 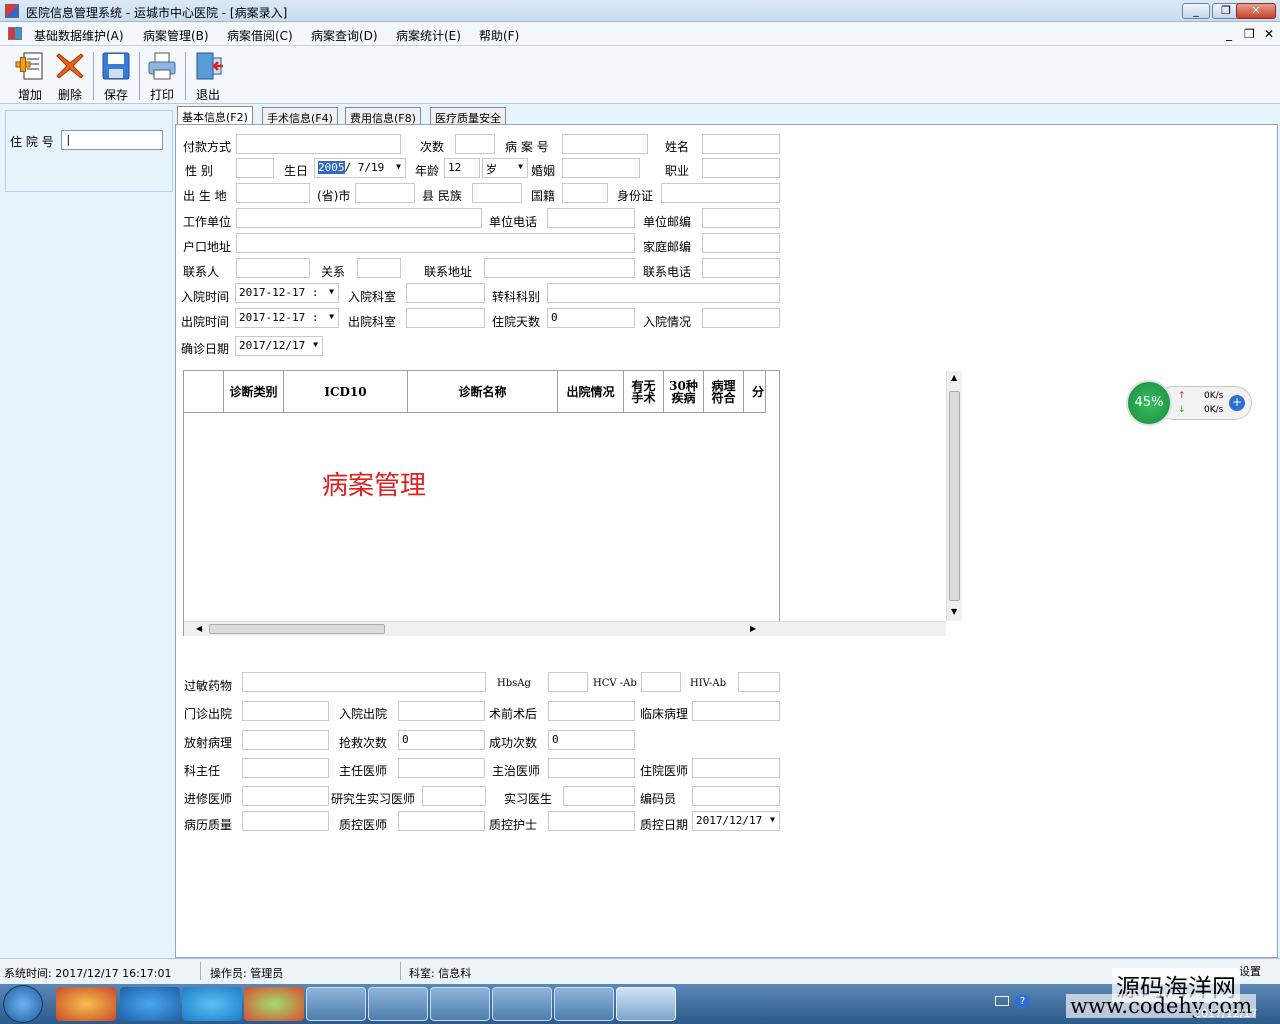 I want to click on residence-input, so click(x=435, y=243).